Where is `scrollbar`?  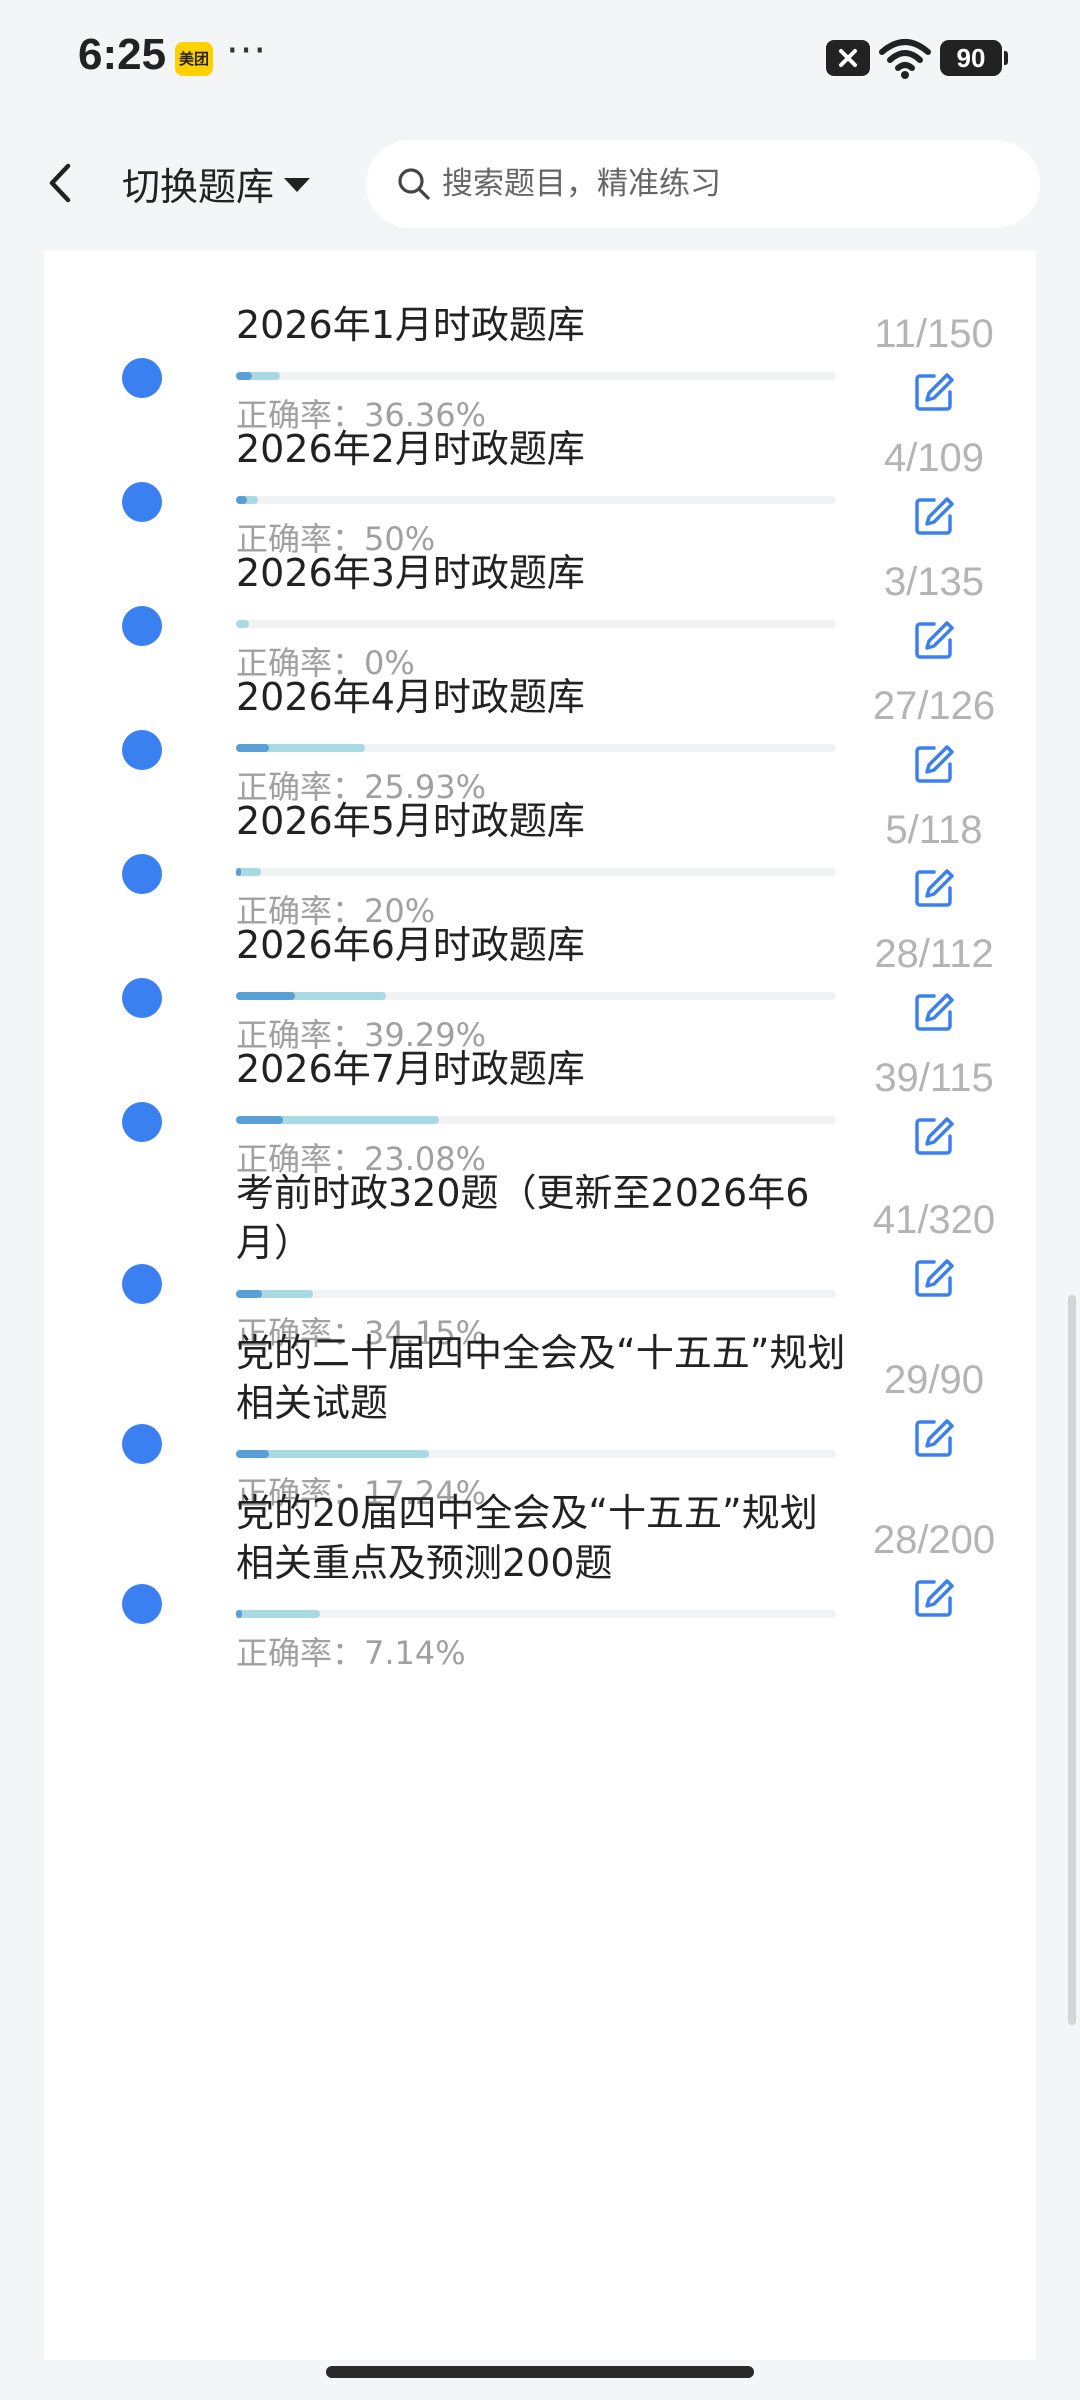 scrollbar is located at coordinates (1072, 1660).